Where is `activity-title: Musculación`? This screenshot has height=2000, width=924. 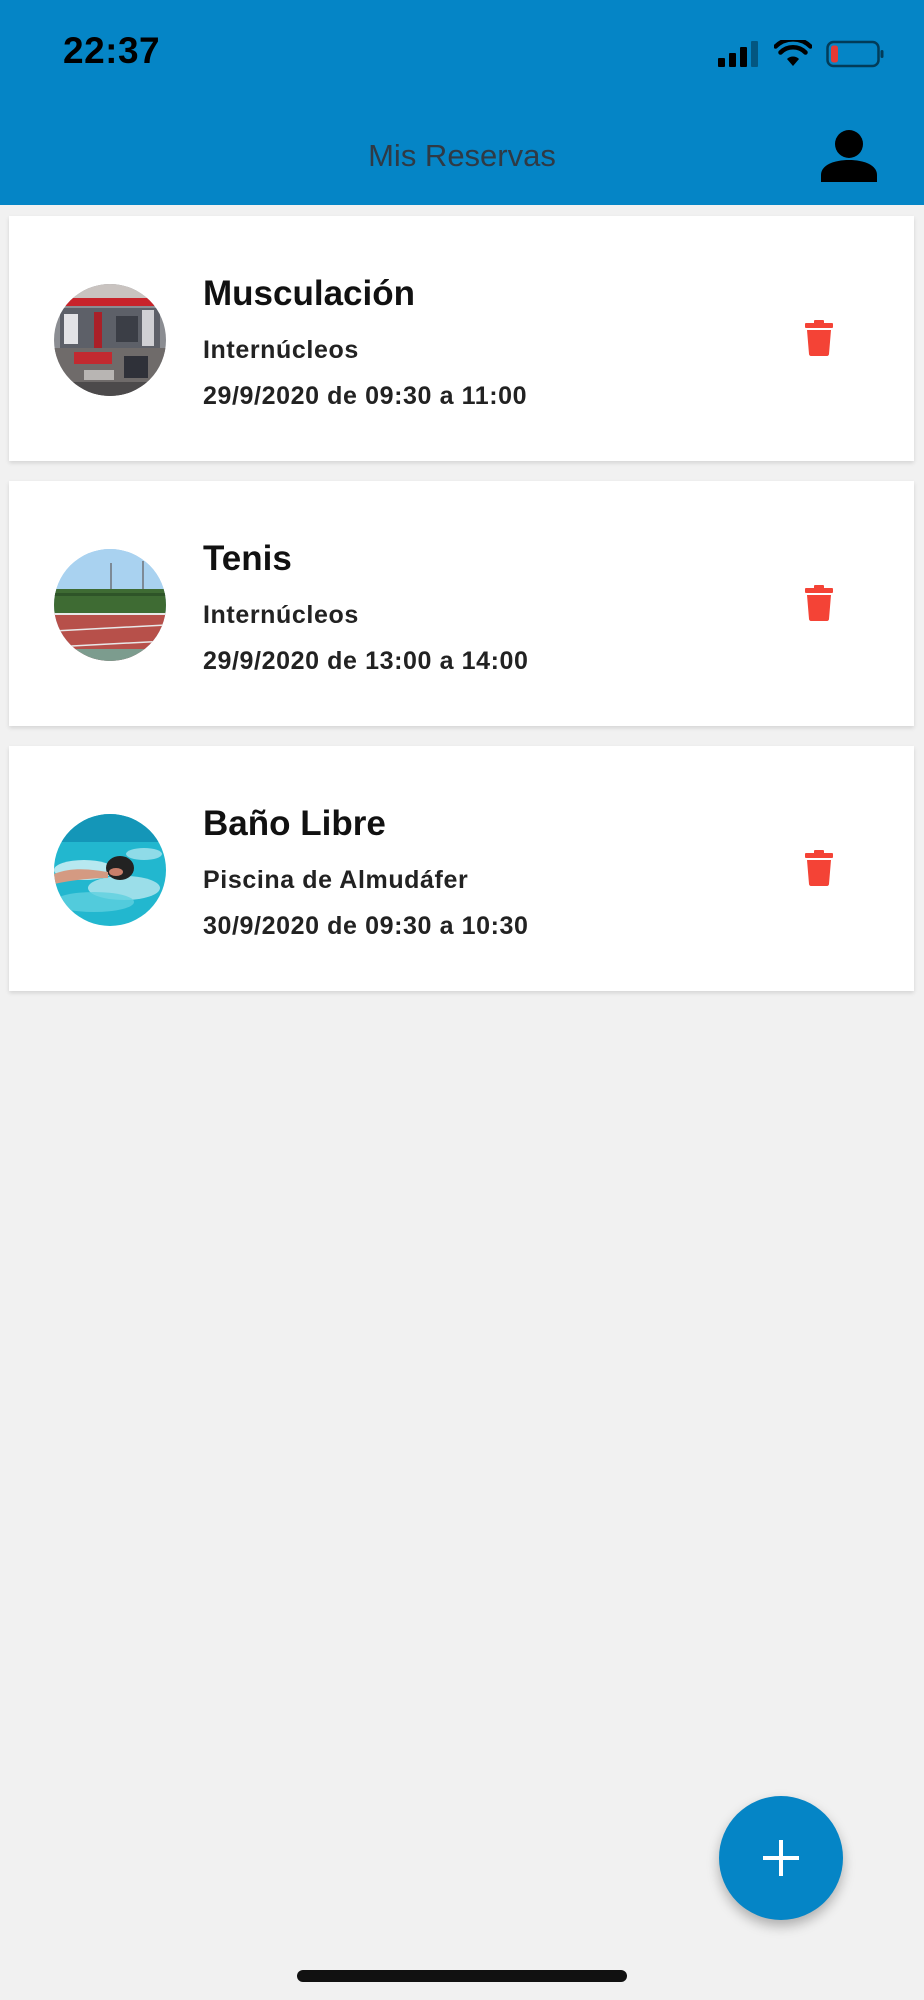
activity-title: Musculación is located at coordinates (309, 293).